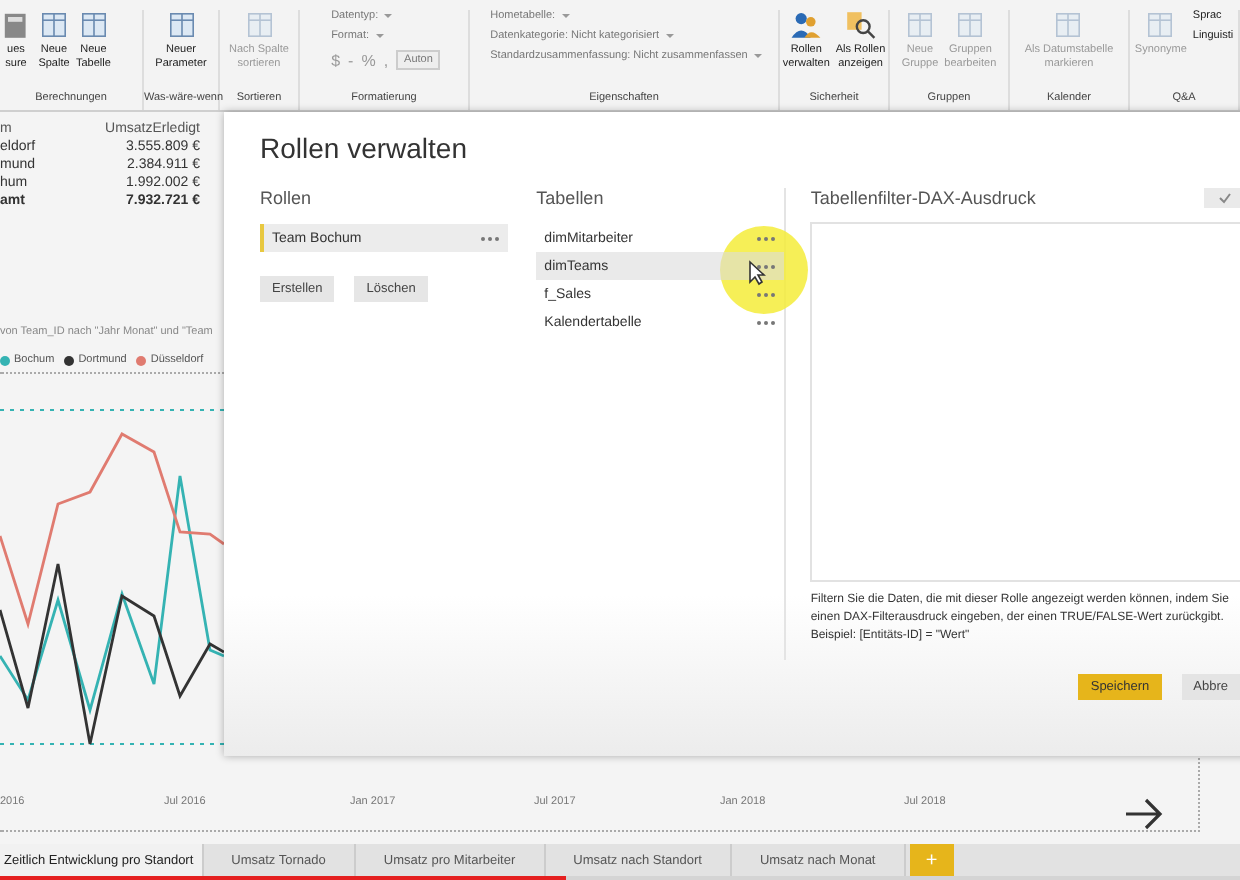 This screenshot has width=1240, height=880. What do you see at coordinates (923, 198) in the screenshot?
I see `column-heading: Tabellenfilter-DAX-Ausdruck` at bounding box center [923, 198].